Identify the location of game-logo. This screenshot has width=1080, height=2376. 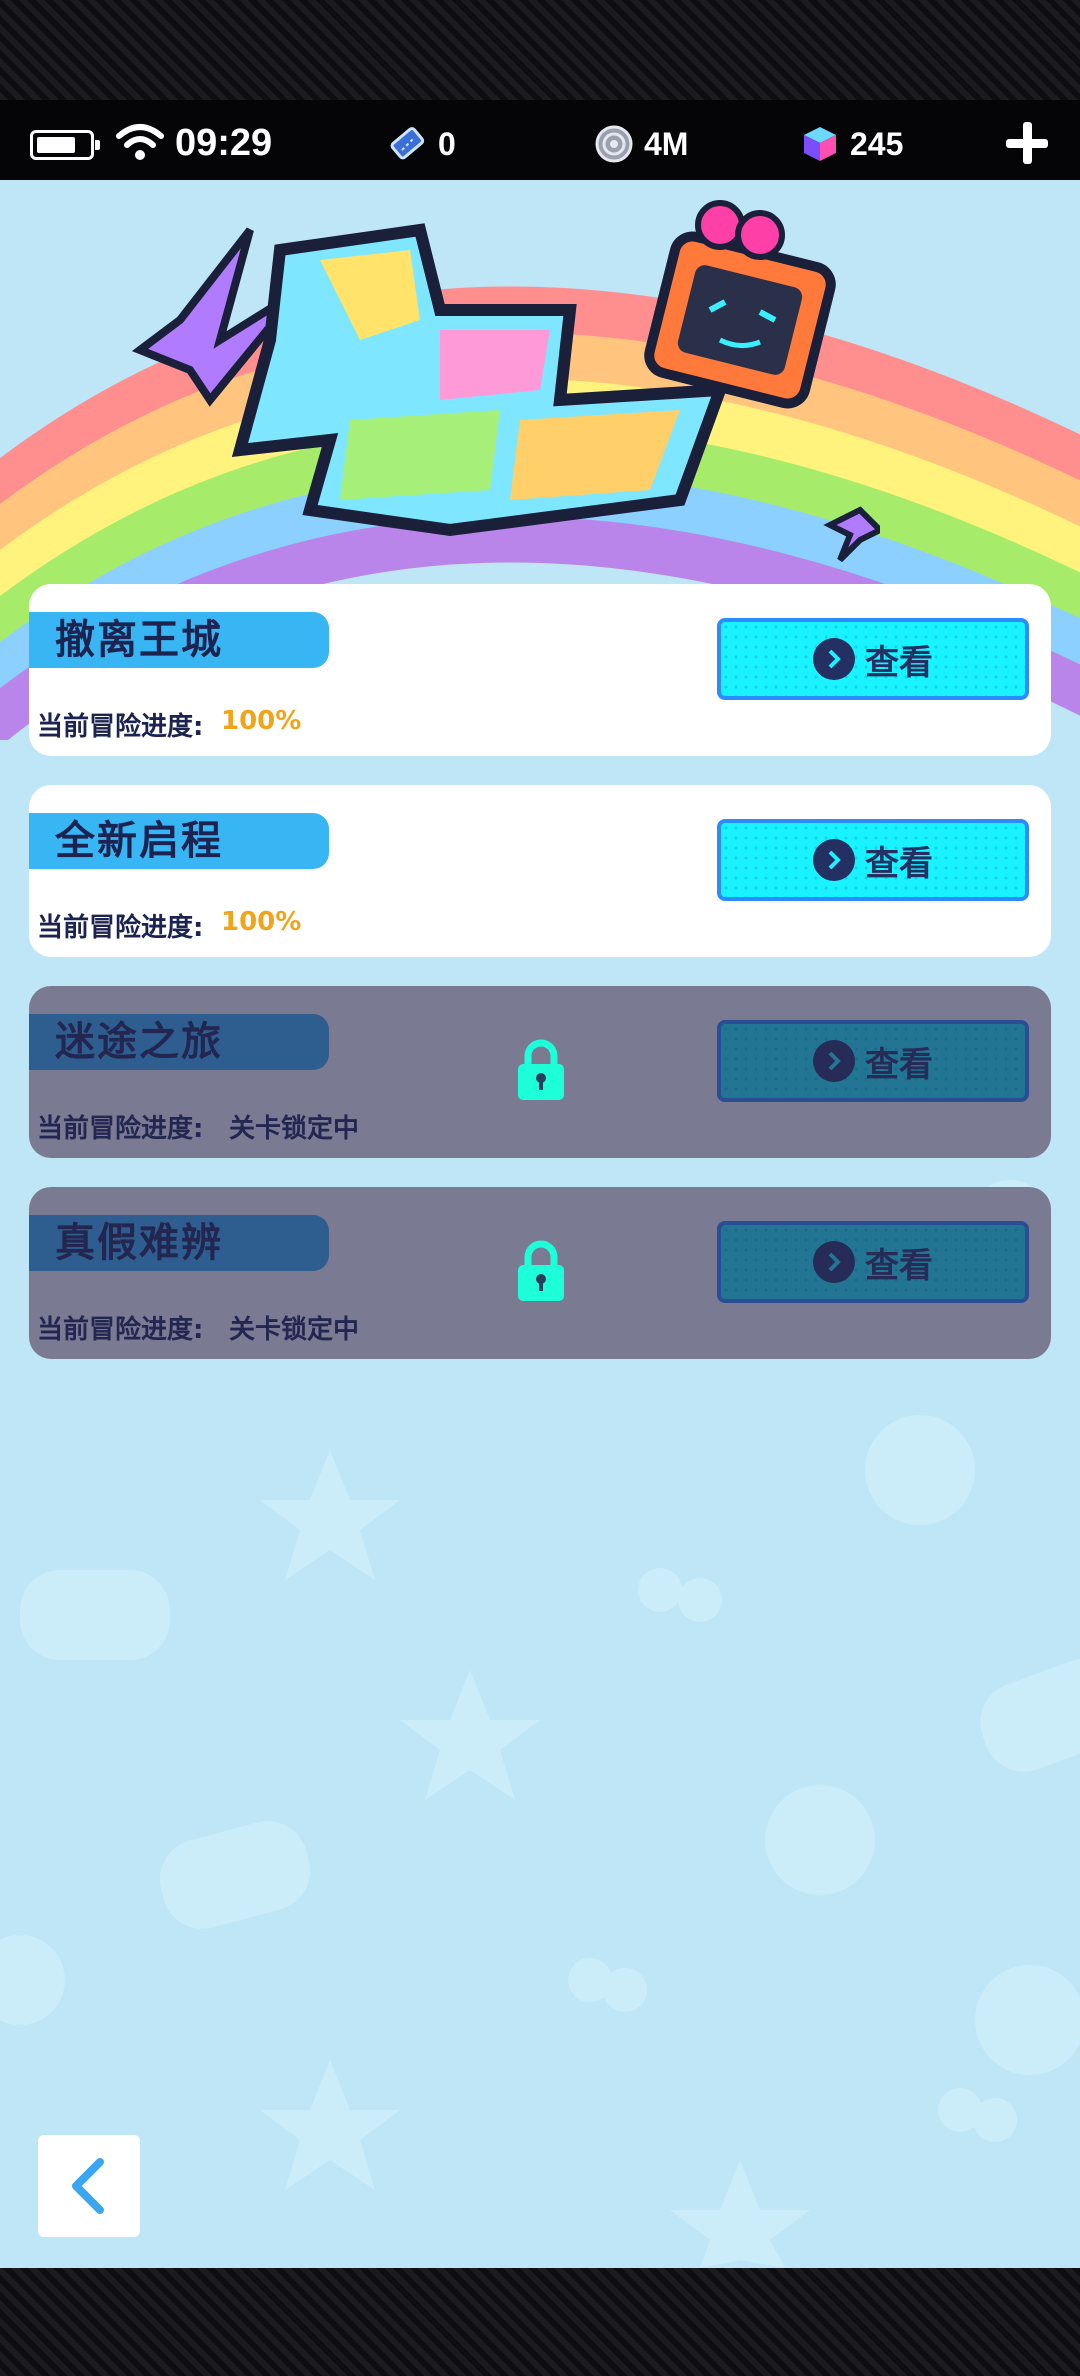
(505, 381).